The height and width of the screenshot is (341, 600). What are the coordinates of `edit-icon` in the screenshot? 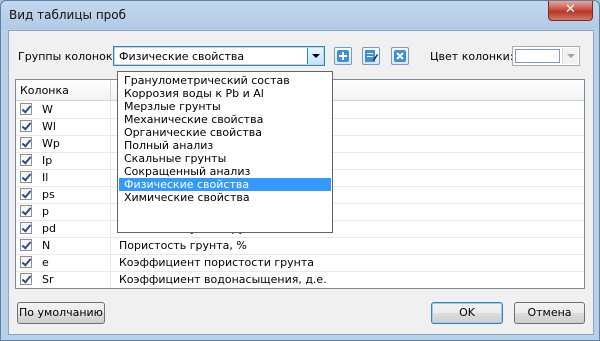 It's located at (371, 56).